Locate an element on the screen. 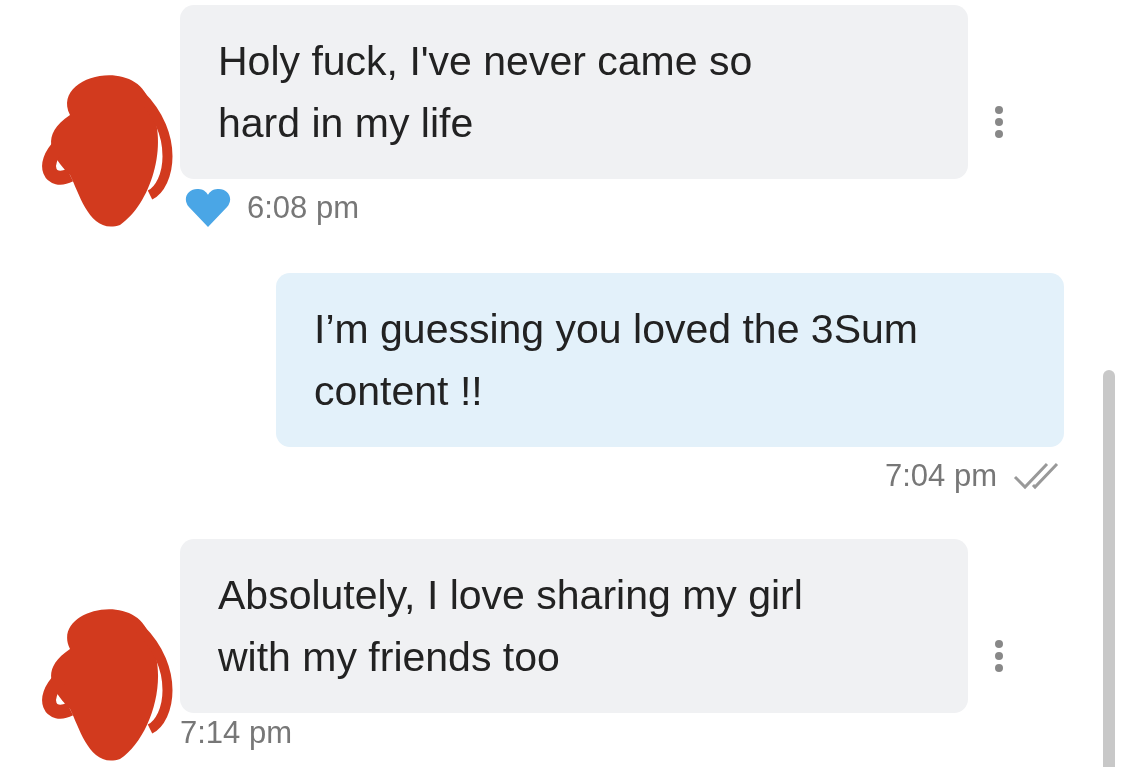 This screenshot has width=1125, height=767. message-text: hard in my life is located at coordinates (346, 123).